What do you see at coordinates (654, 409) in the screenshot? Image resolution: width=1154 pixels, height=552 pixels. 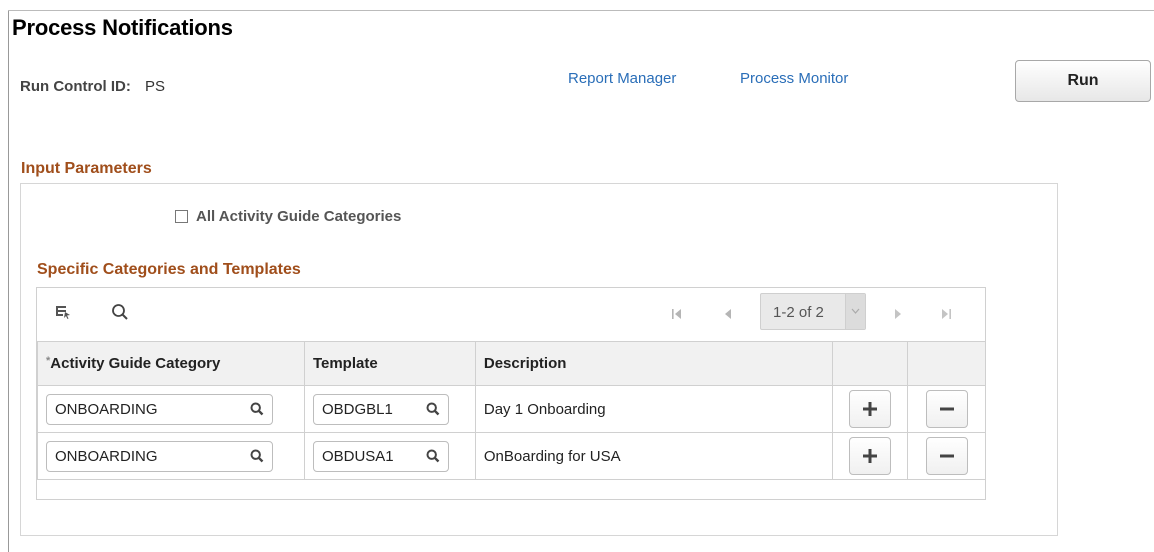 I see `description-cell: Day 1 Onboarding` at bounding box center [654, 409].